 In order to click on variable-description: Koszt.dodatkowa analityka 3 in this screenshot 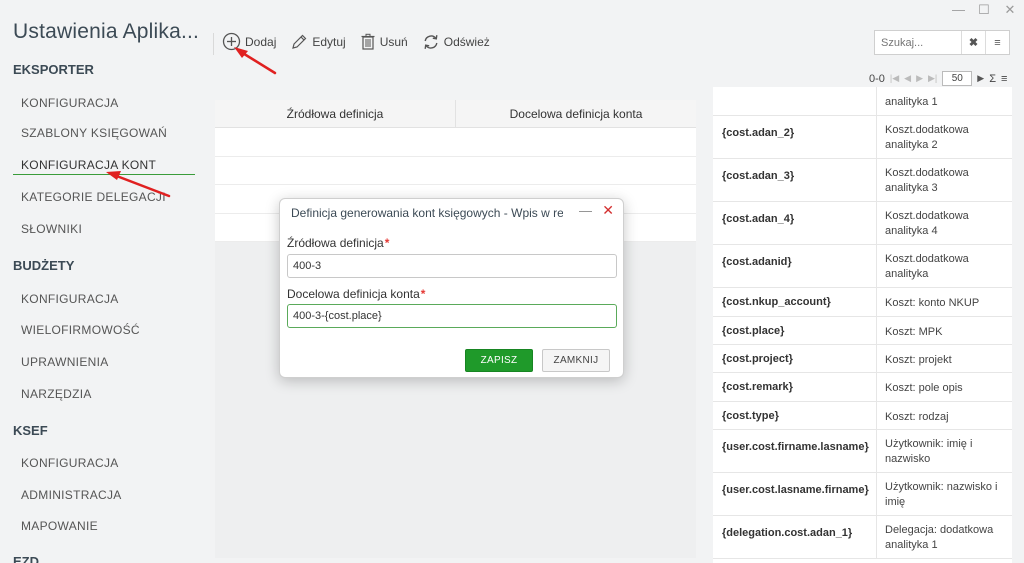, I will do `click(944, 180)`.